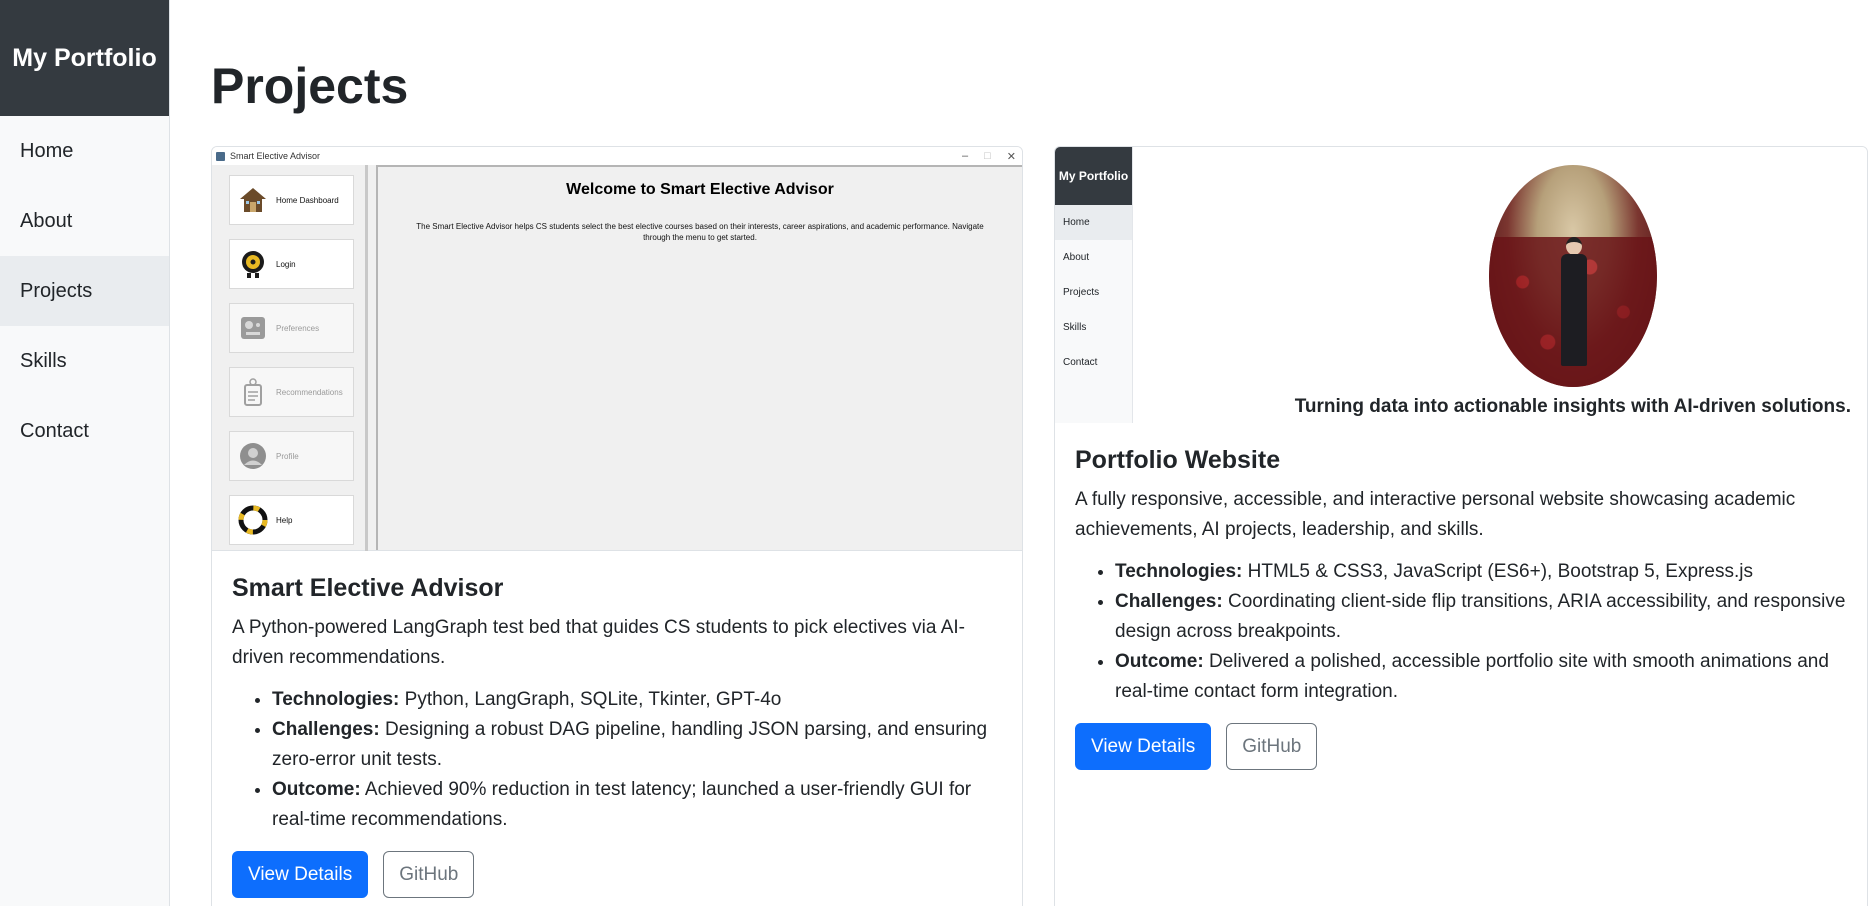 The image size is (1874, 906). I want to click on app-menu-item-label: Preferences, so click(298, 328).